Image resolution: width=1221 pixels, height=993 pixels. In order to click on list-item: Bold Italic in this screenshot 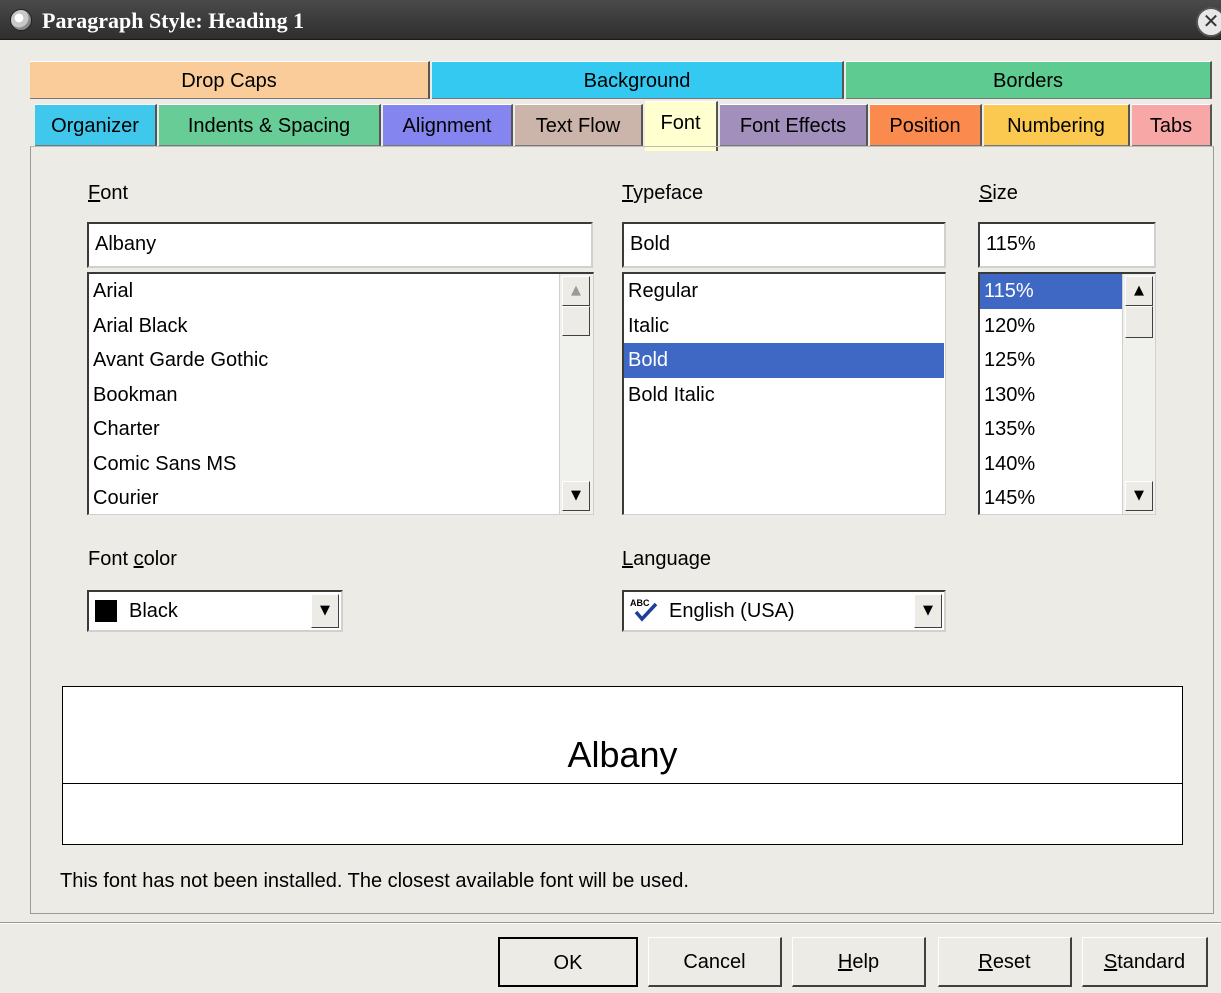, I will do `click(784, 395)`.